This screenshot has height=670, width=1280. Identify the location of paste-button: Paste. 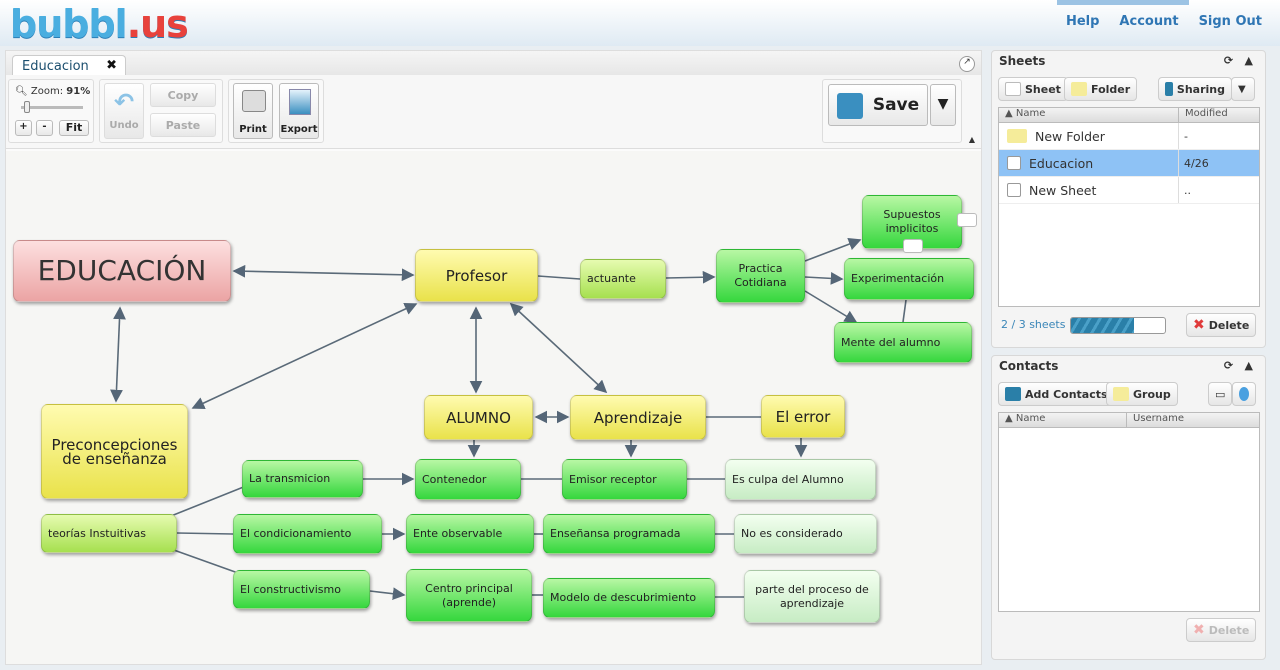
(183, 125).